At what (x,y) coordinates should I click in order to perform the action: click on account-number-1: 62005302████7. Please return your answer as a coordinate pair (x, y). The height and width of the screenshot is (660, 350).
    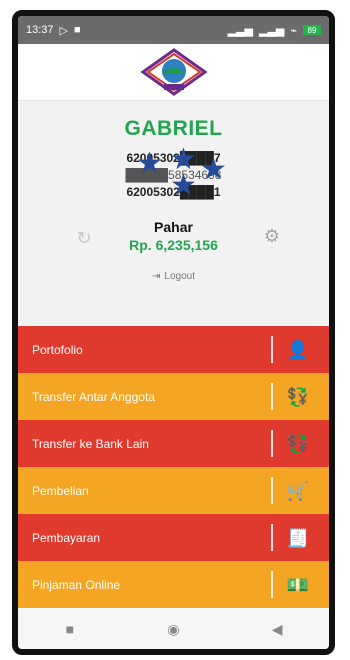
    Looking at the image, I should click on (173, 158).